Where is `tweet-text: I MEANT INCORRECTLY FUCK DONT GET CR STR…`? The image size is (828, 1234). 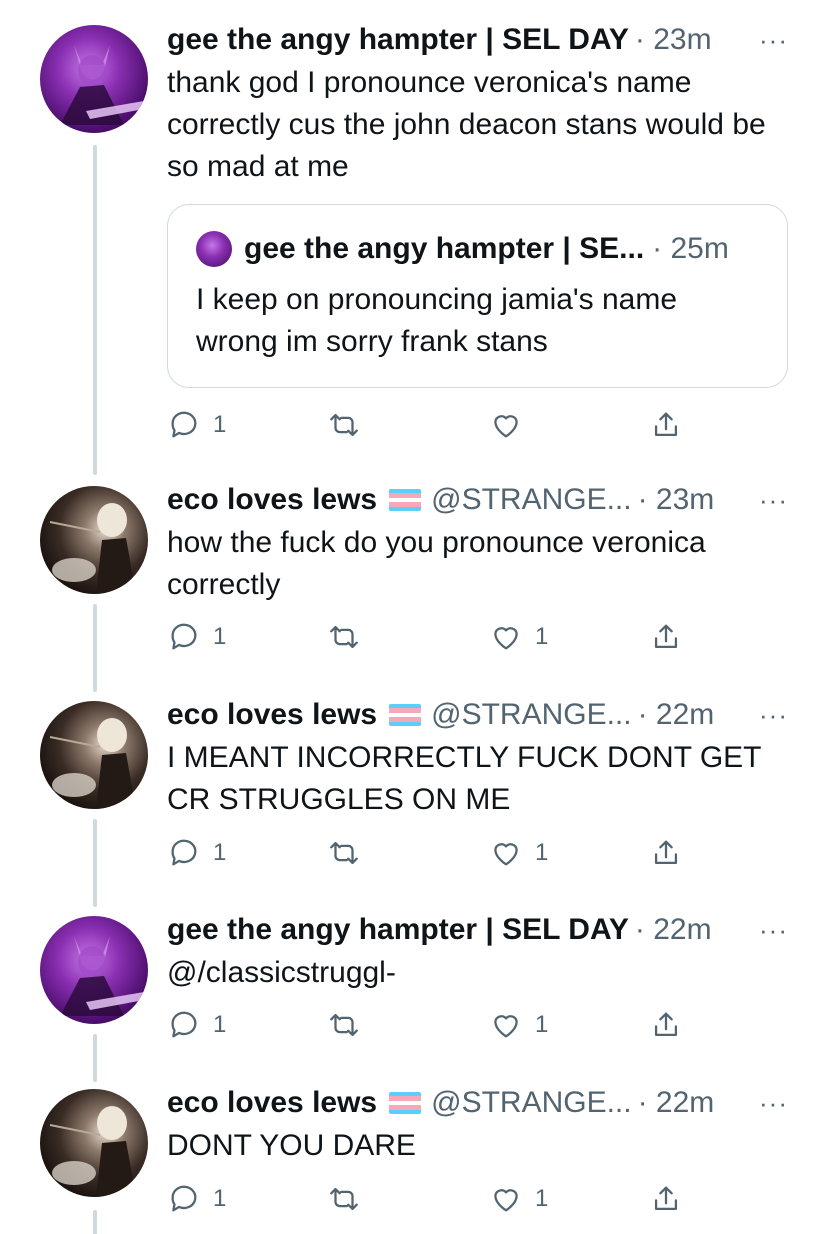
tweet-text: I MEANT INCORRECTLY FUCK DONT GET CR STR… is located at coordinates (464, 778).